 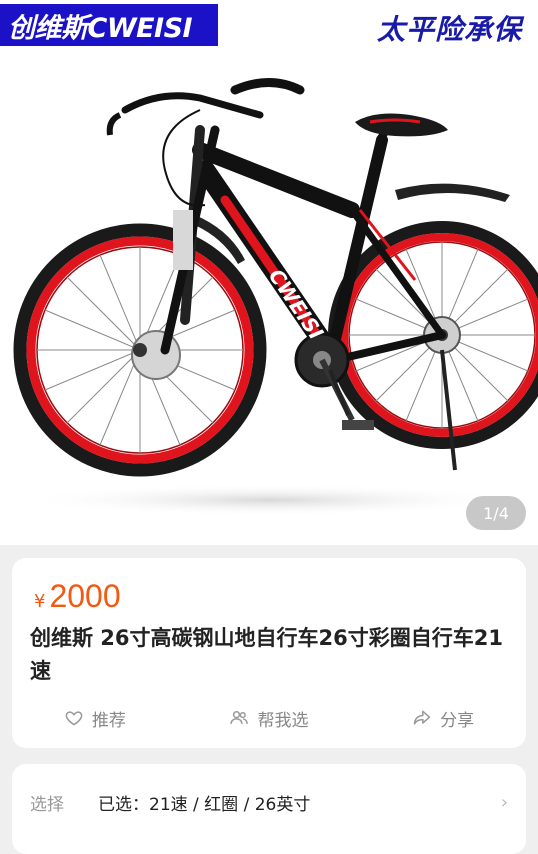 I want to click on share-button: 分享, so click(x=443, y=718).